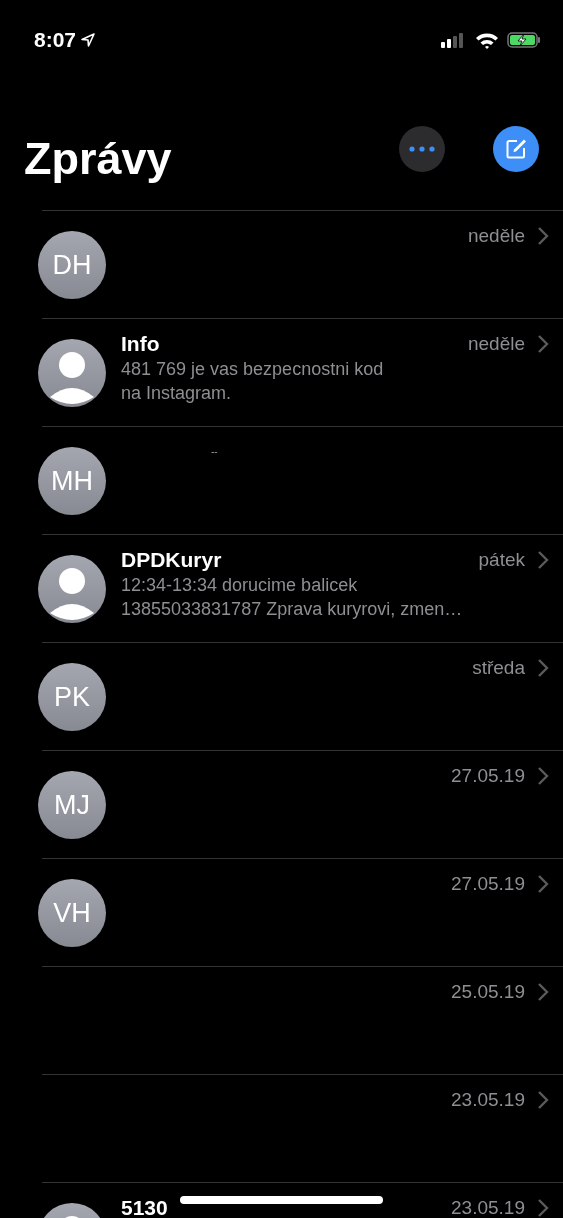 Image resolution: width=563 pixels, height=1218 pixels. Describe the element at coordinates (487, 40) in the screenshot. I see `wifi-icon` at that location.